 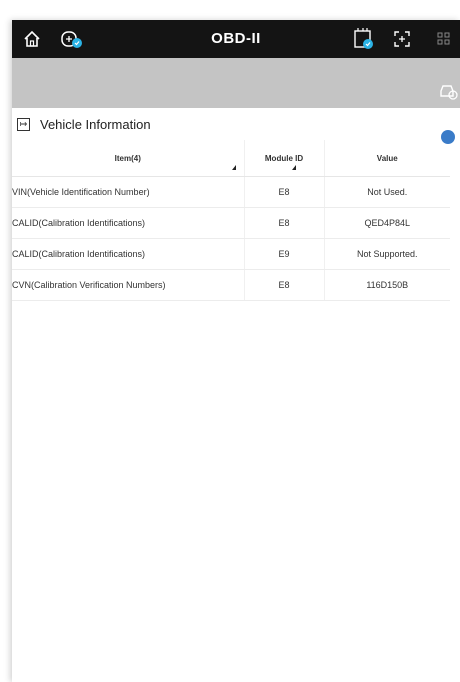 I want to click on cell-module-id: E9, so click(x=284, y=254).